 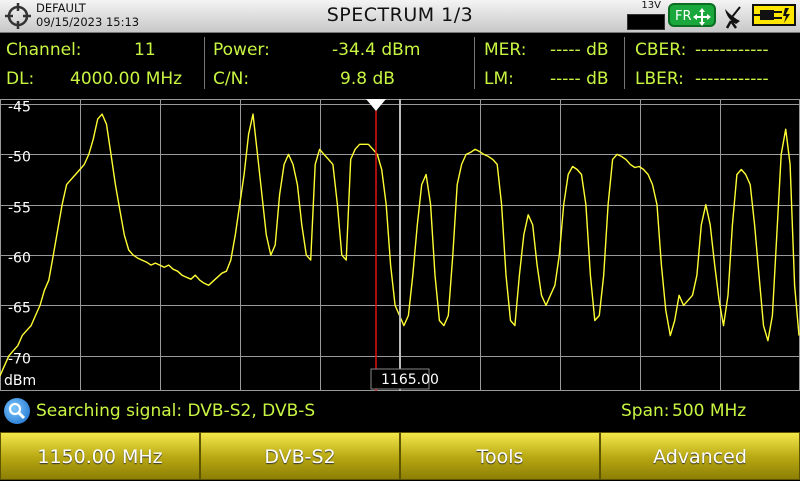 What do you see at coordinates (579, 50) in the screenshot?
I see `mer-value: ----- dB` at bounding box center [579, 50].